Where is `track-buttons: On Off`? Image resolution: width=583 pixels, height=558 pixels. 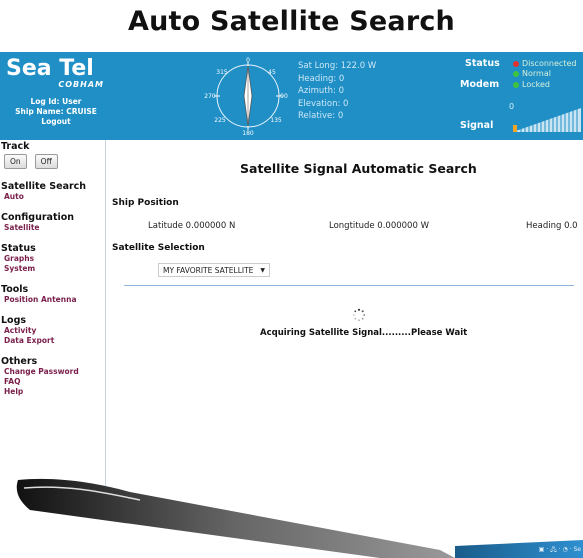
track-buttons: On Off is located at coordinates (52, 161).